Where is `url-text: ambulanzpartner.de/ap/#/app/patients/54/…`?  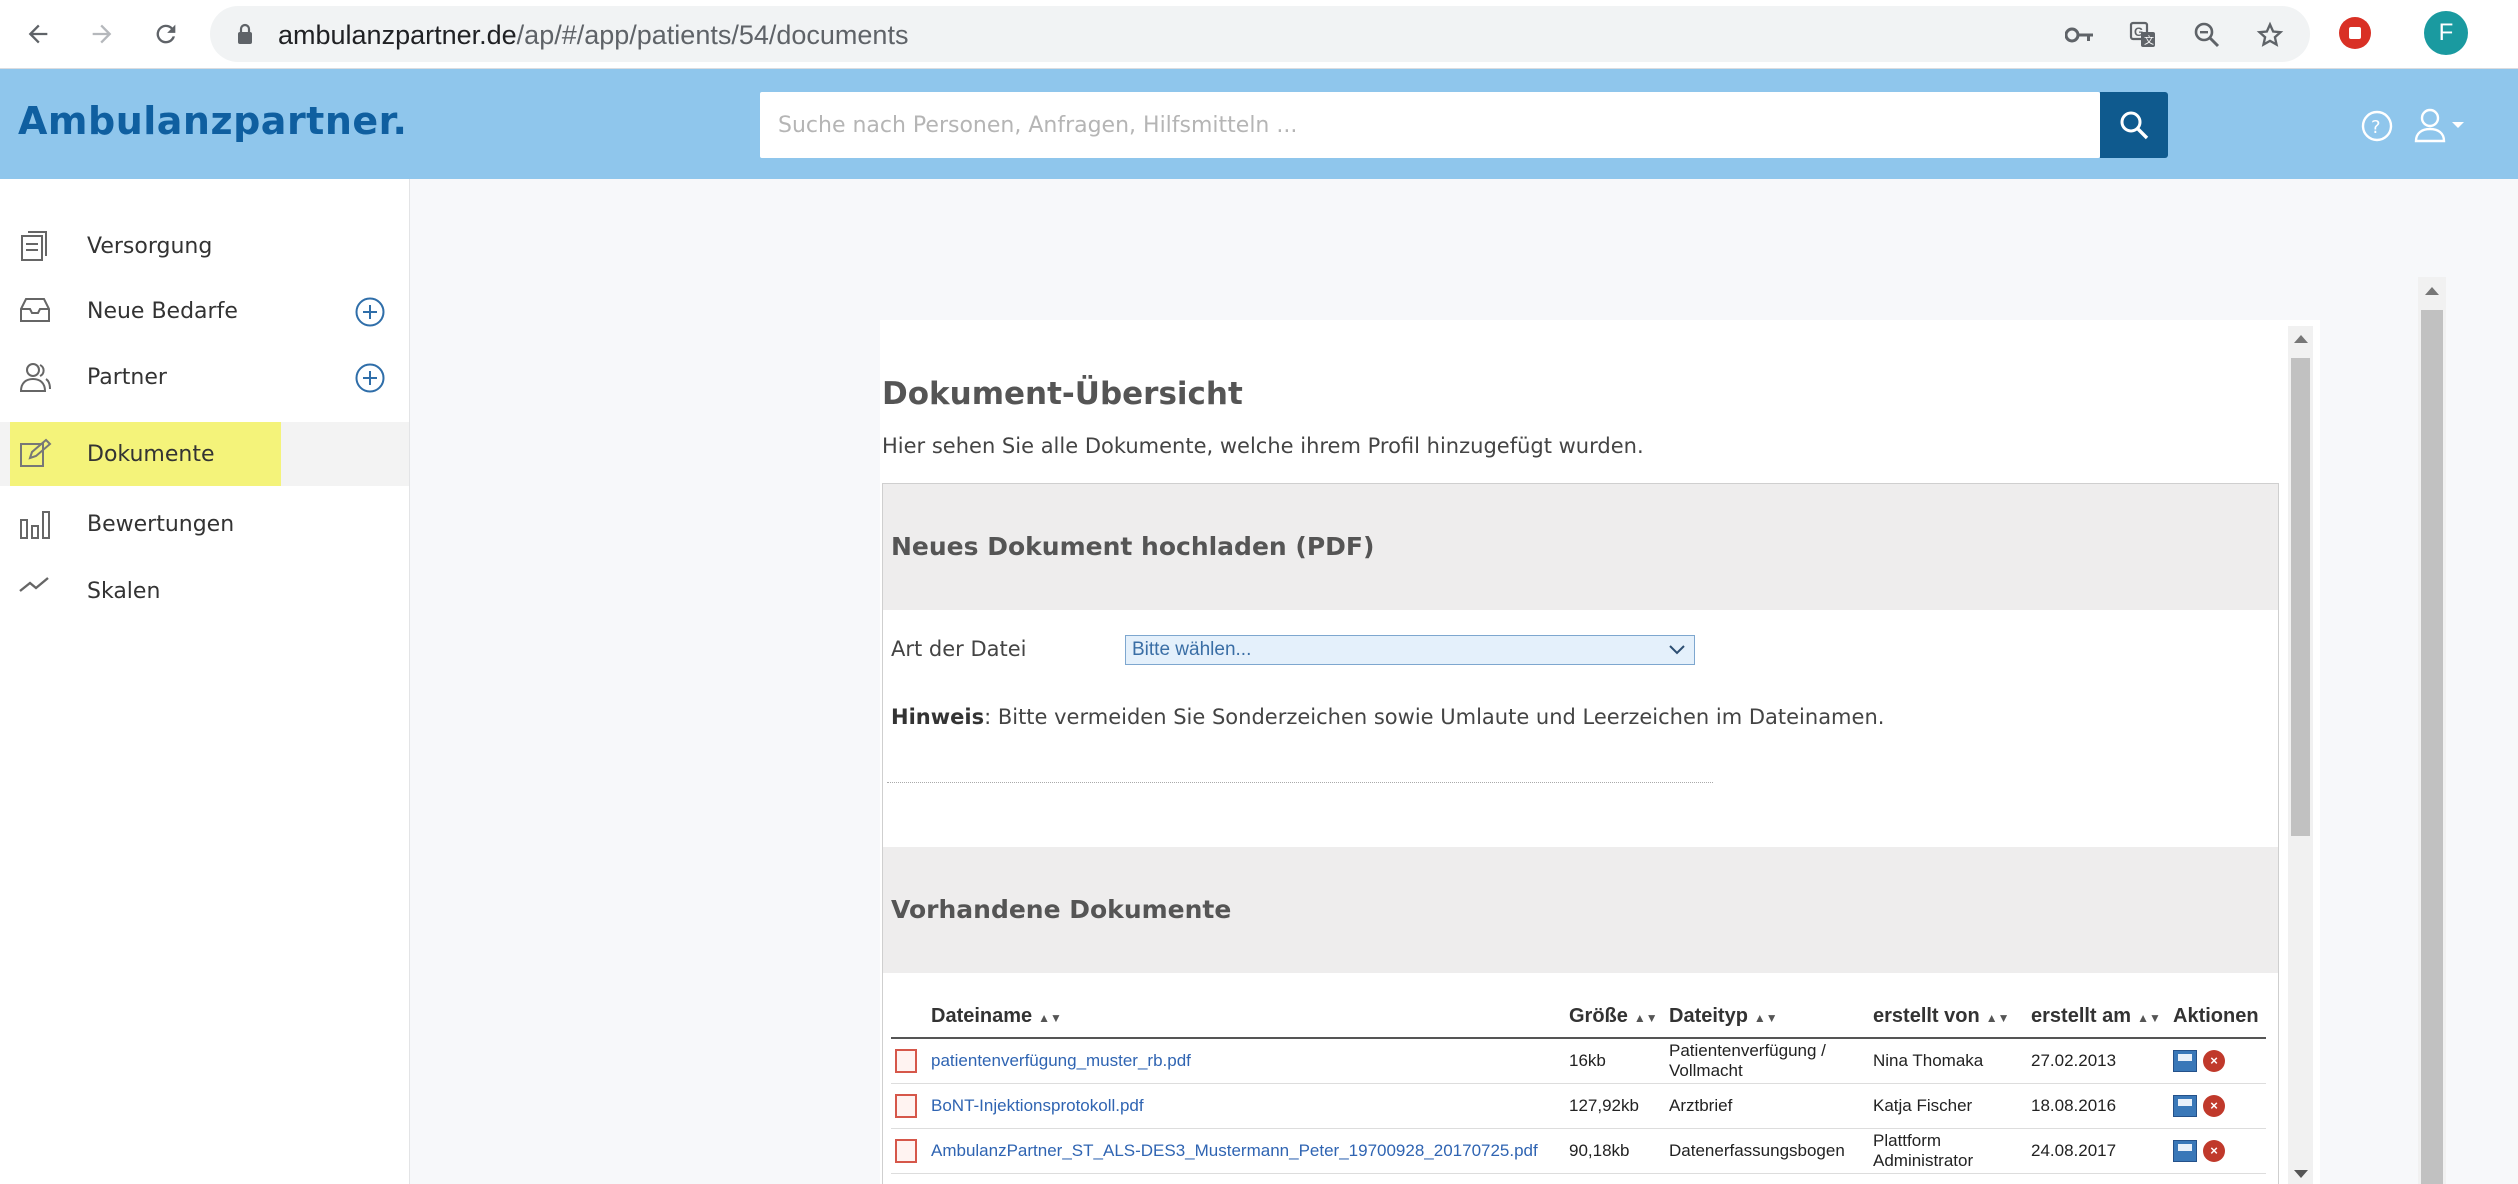
url-text: ambulanzpartner.de/ap/#/app/patients/54/… is located at coordinates (593, 35).